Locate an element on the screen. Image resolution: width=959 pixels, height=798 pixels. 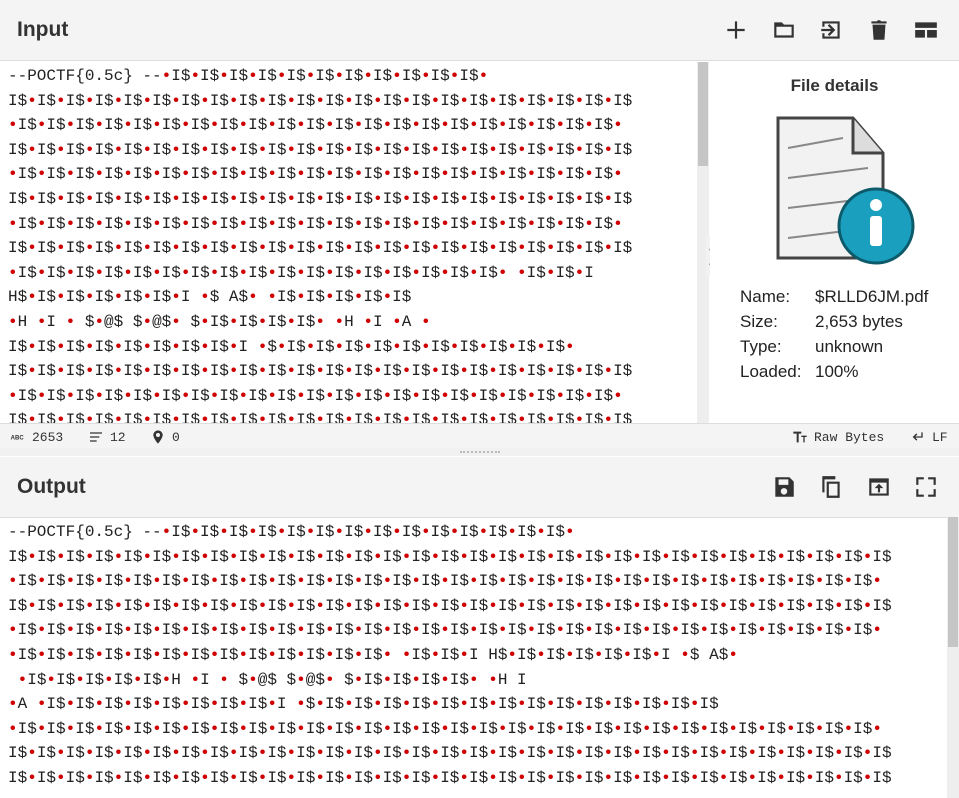
replace-input-button is located at coordinates (879, 487).